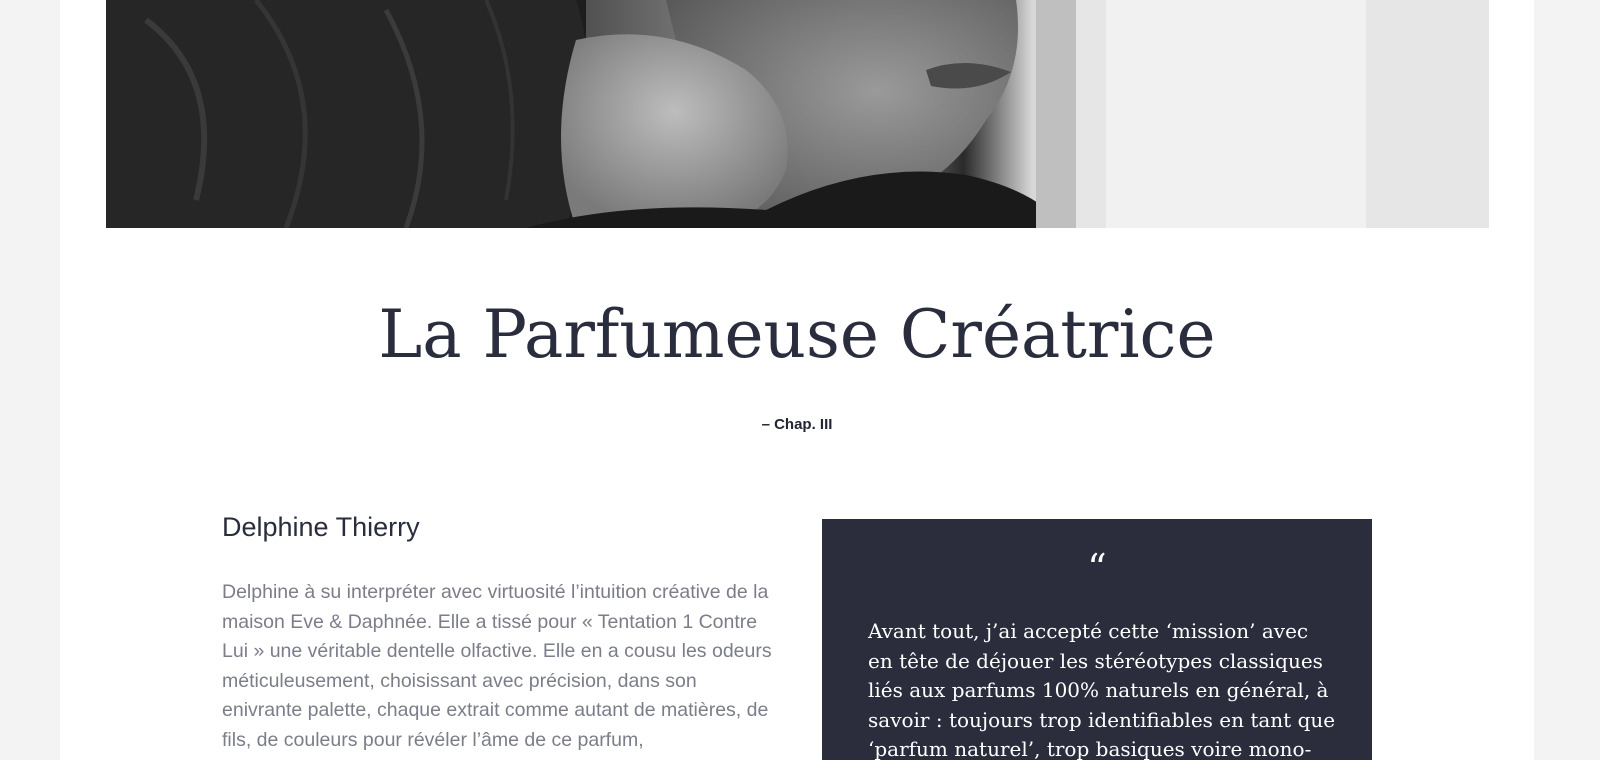  I want to click on quote-mark-icon: “, so click(1097, 568).